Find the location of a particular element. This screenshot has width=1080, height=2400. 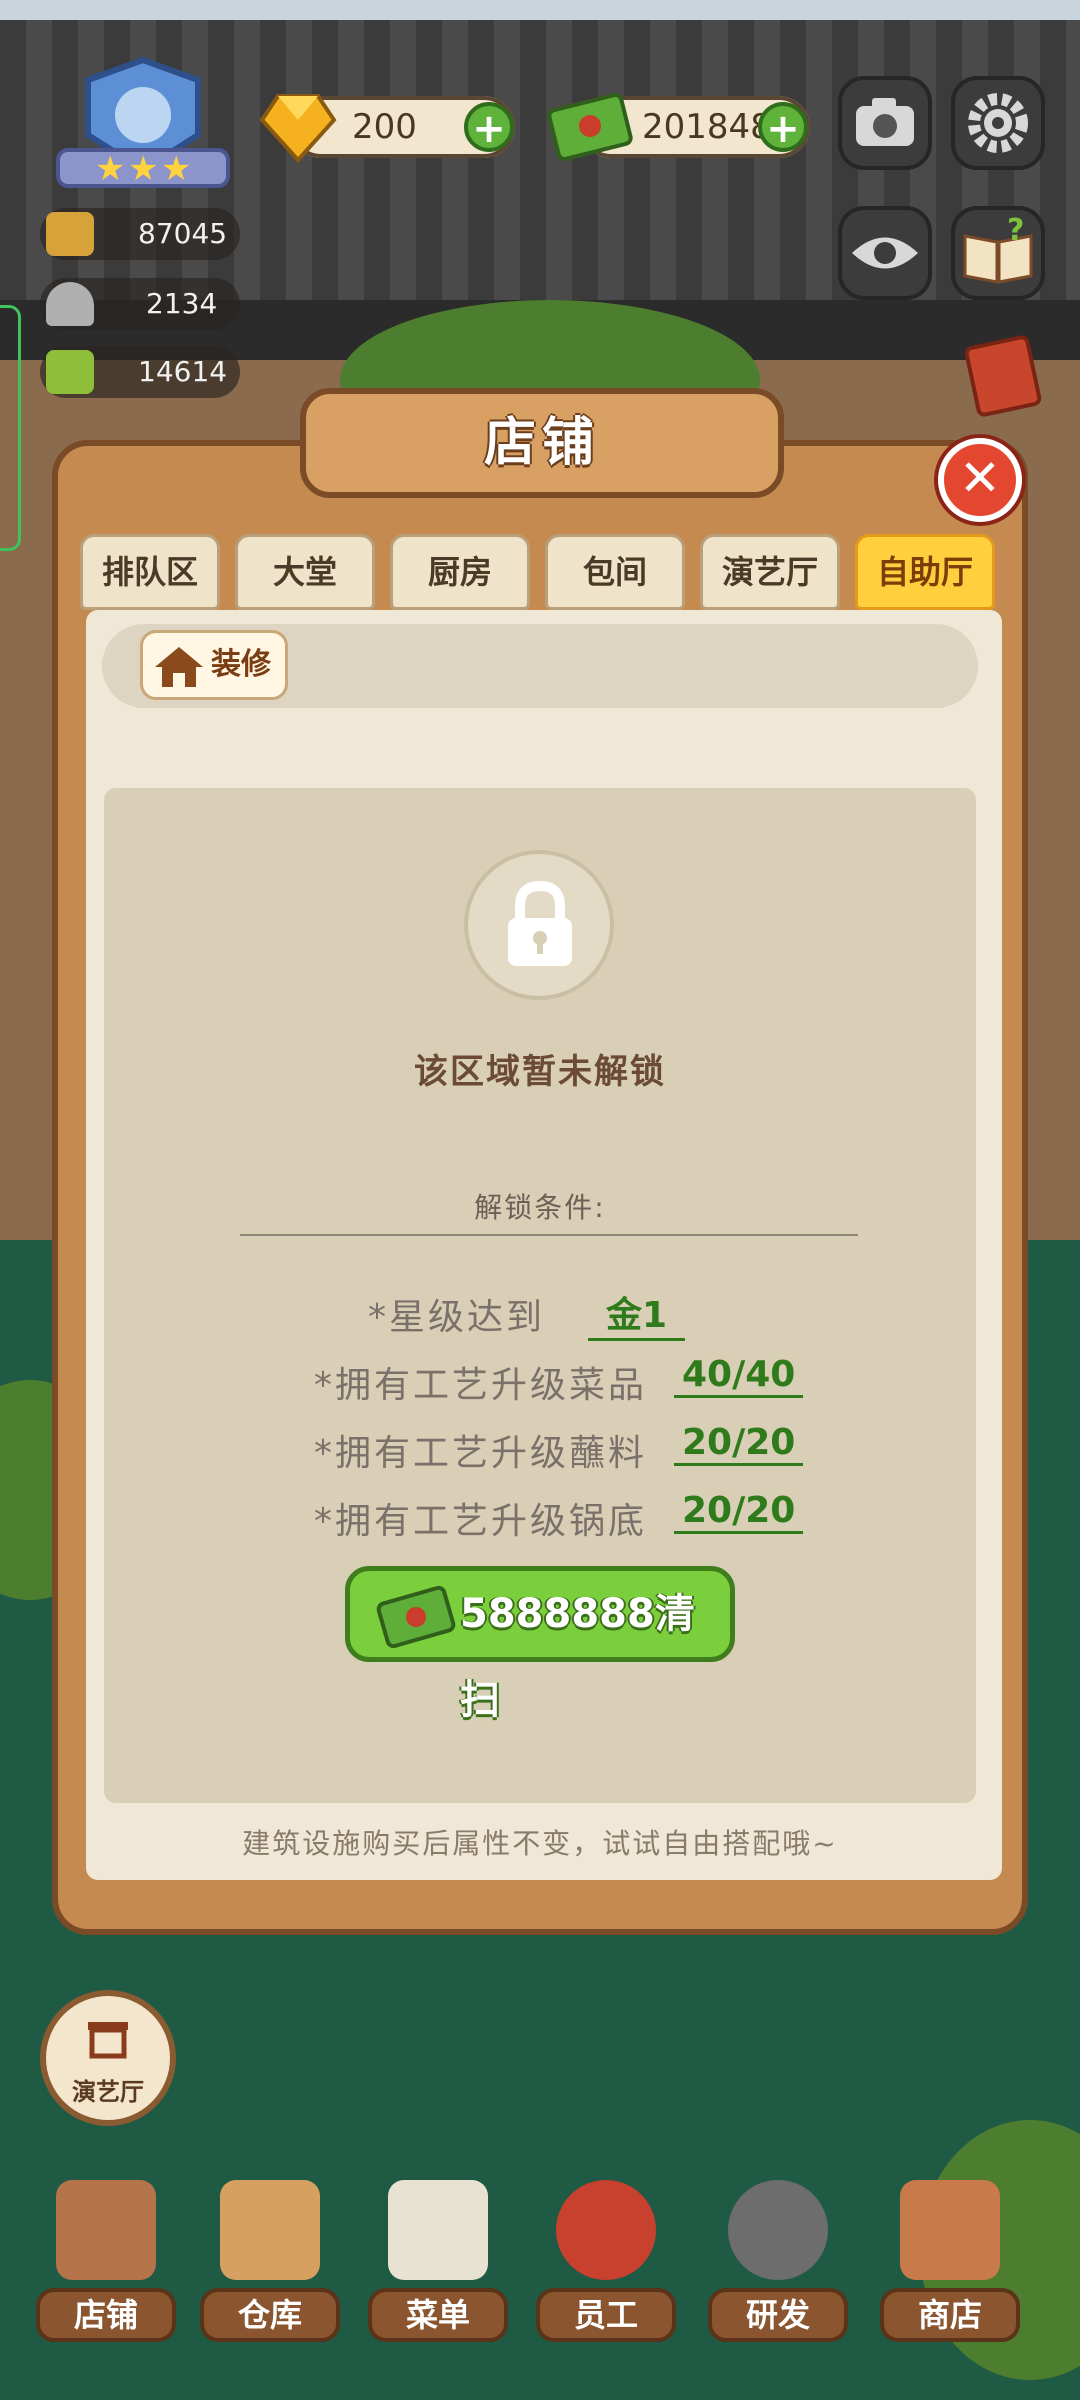

performance-hall-shortcut: 演艺厅 is located at coordinates (108, 2058).